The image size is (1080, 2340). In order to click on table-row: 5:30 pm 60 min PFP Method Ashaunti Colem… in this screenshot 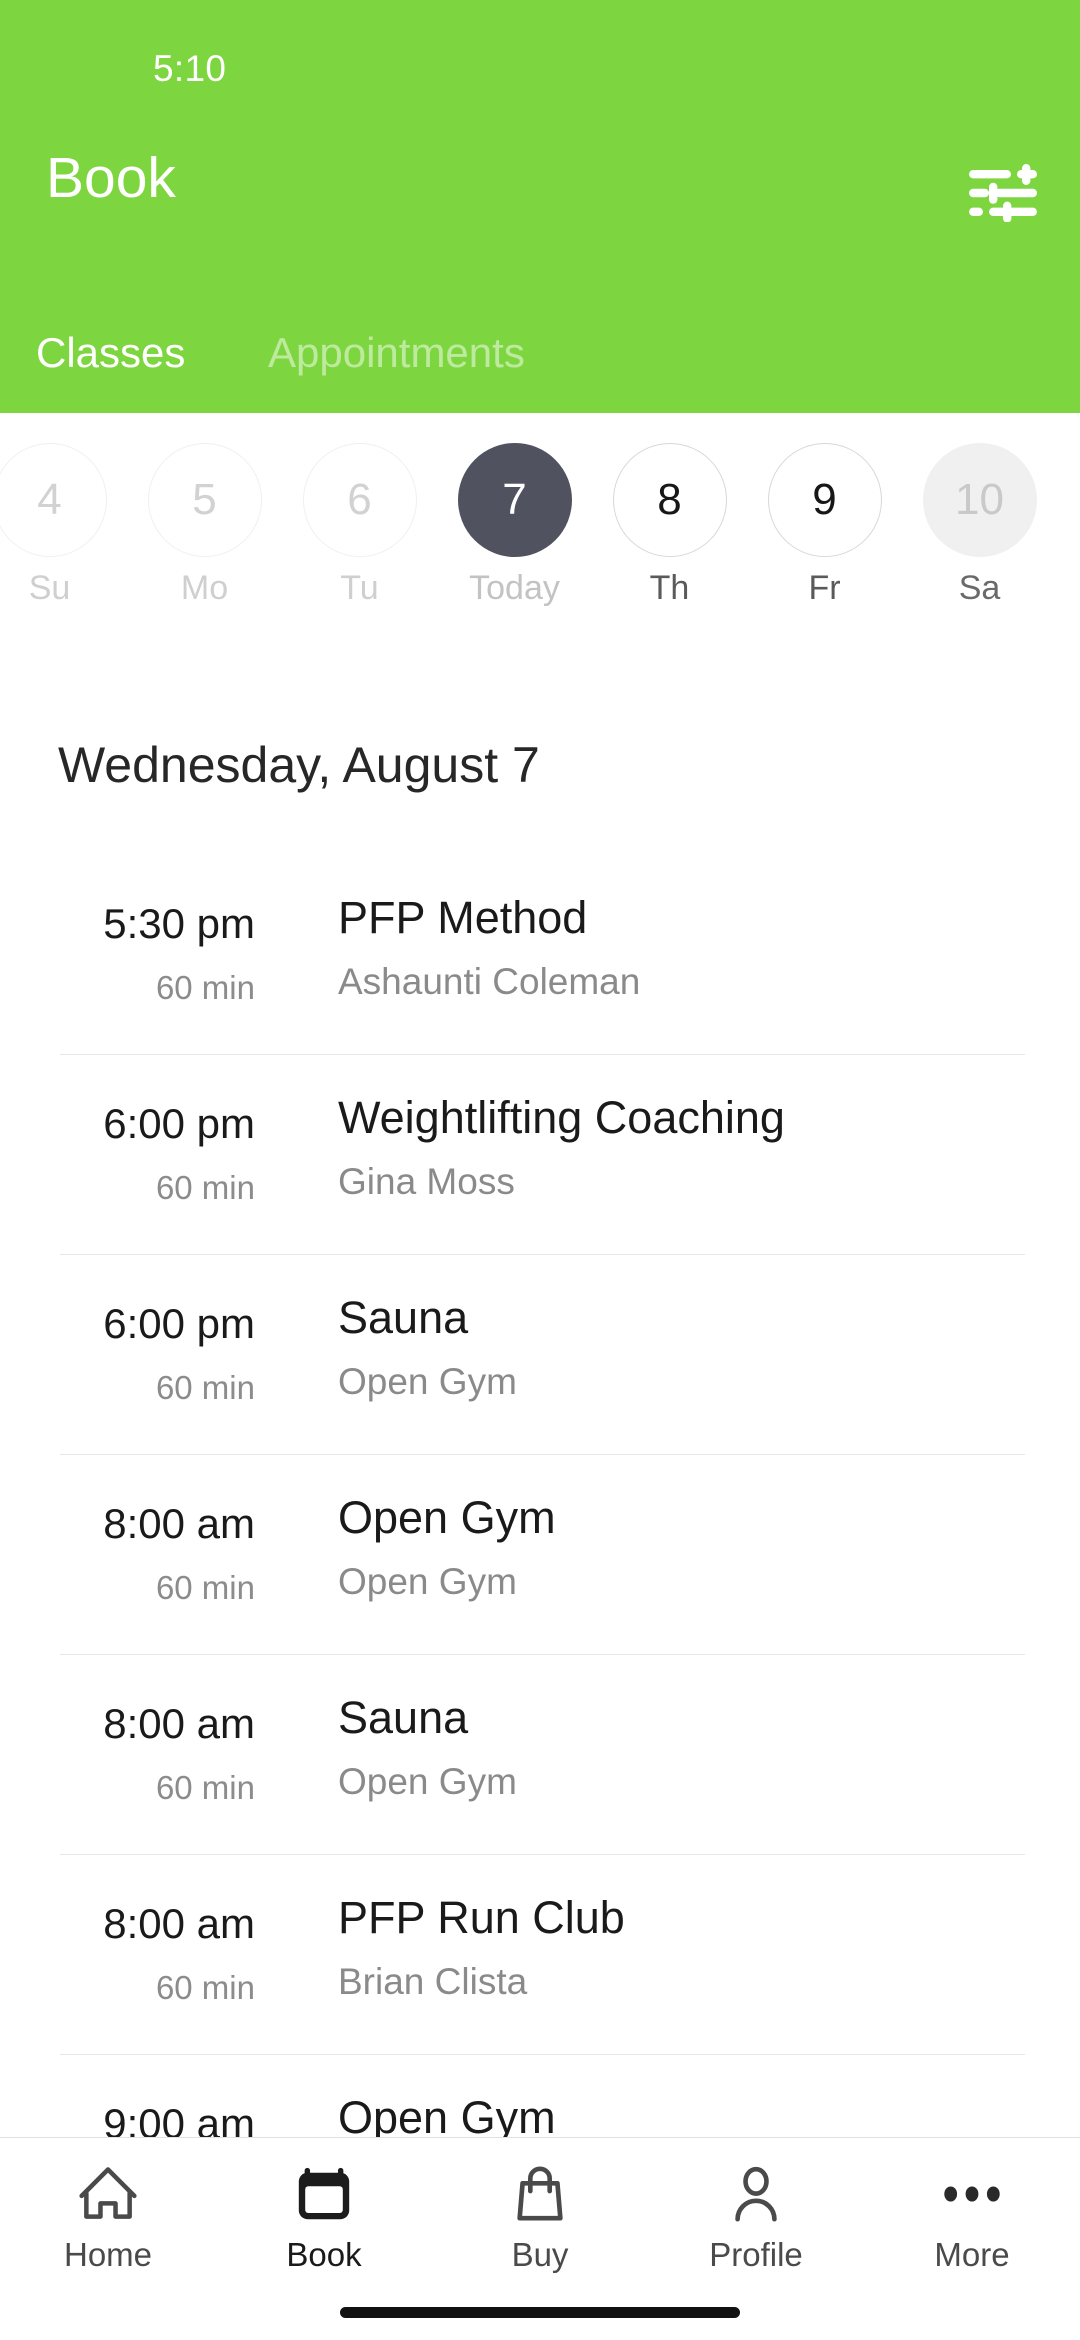, I will do `click(540, 955)`.